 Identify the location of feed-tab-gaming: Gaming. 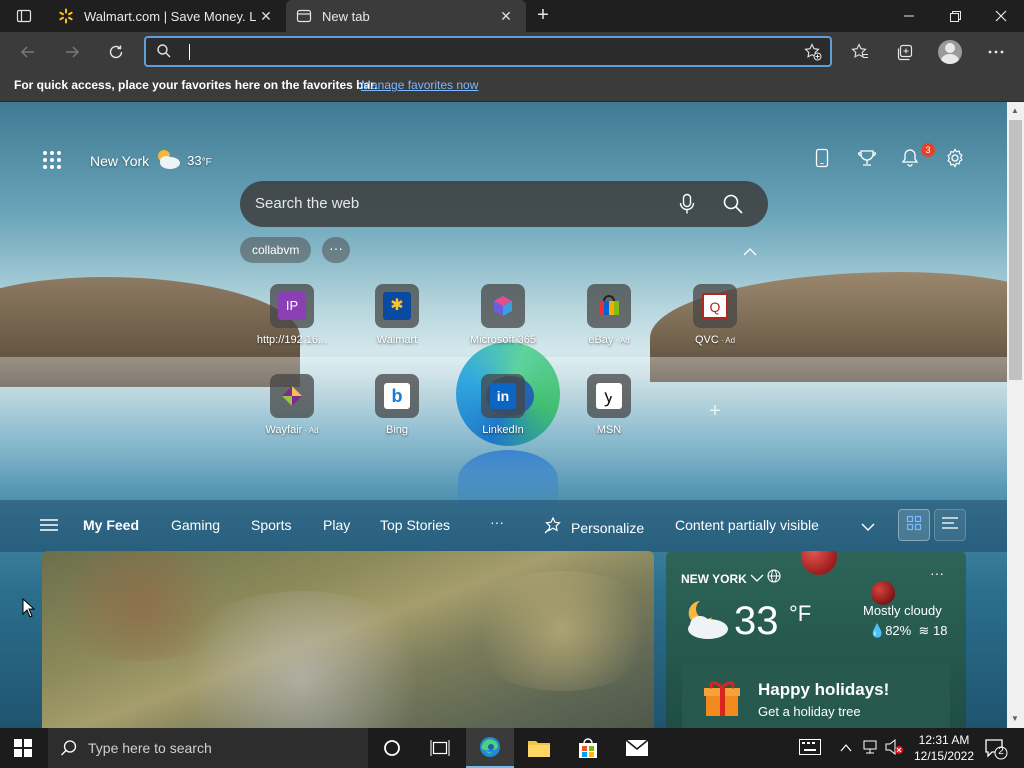
(195, 525).